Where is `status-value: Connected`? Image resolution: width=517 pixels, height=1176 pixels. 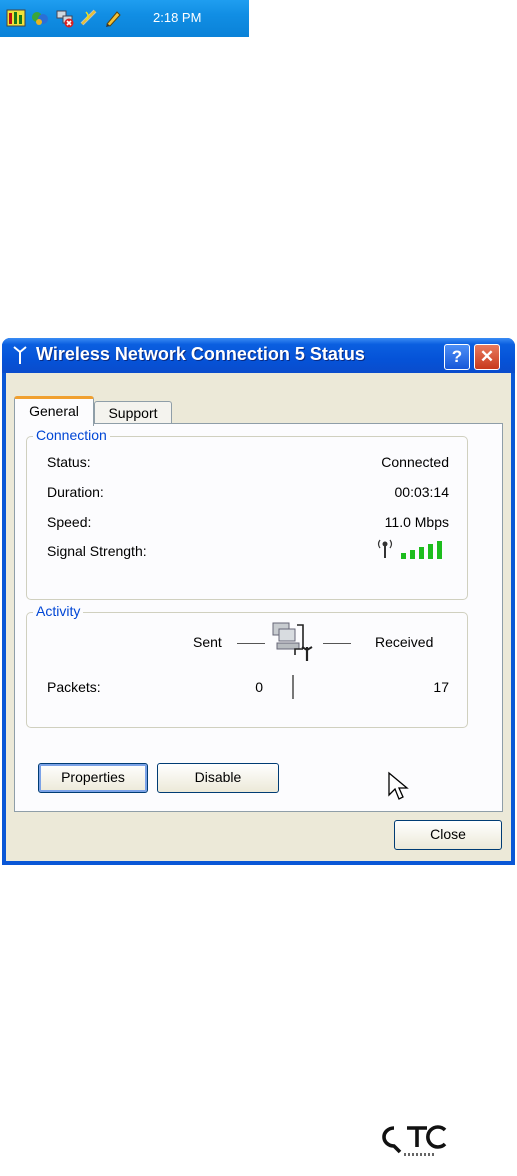 status-value: Connected is located at coordinates (415, 462).